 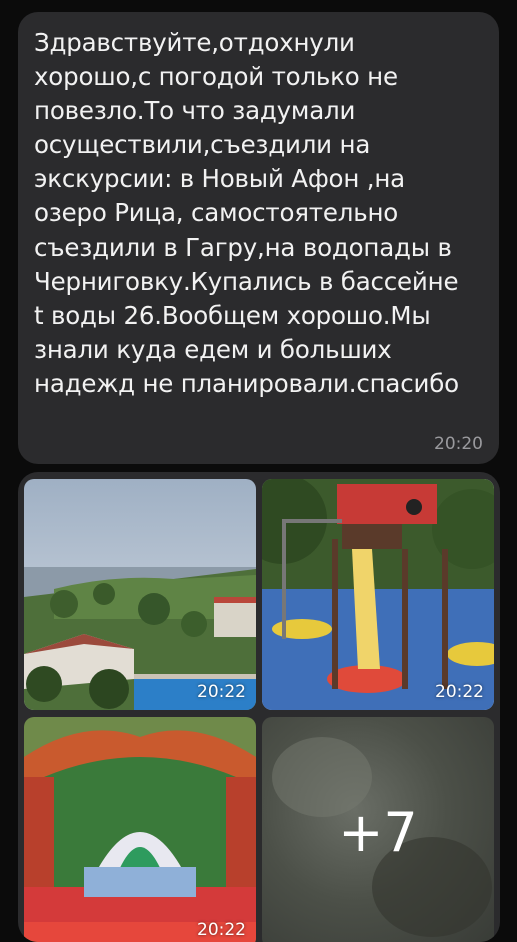 What do you see at coordinates (378, 594) in the screenshot?
I see `photo-playground: 20:22` at bounding box center [378, 594].